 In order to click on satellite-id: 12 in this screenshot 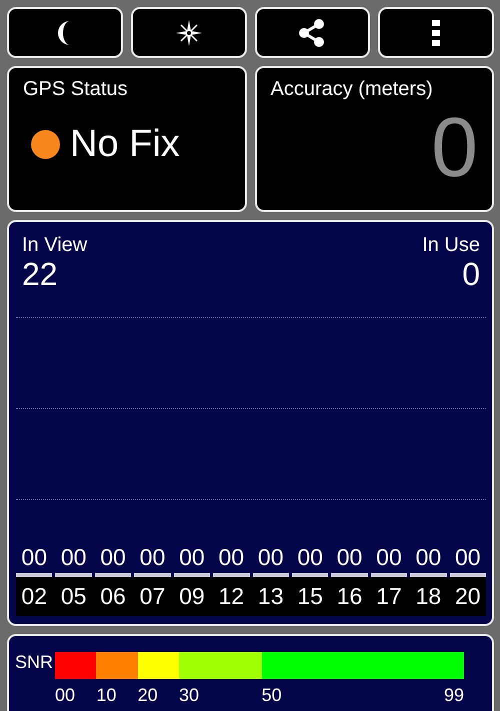, I will do `click(231, 596)`.